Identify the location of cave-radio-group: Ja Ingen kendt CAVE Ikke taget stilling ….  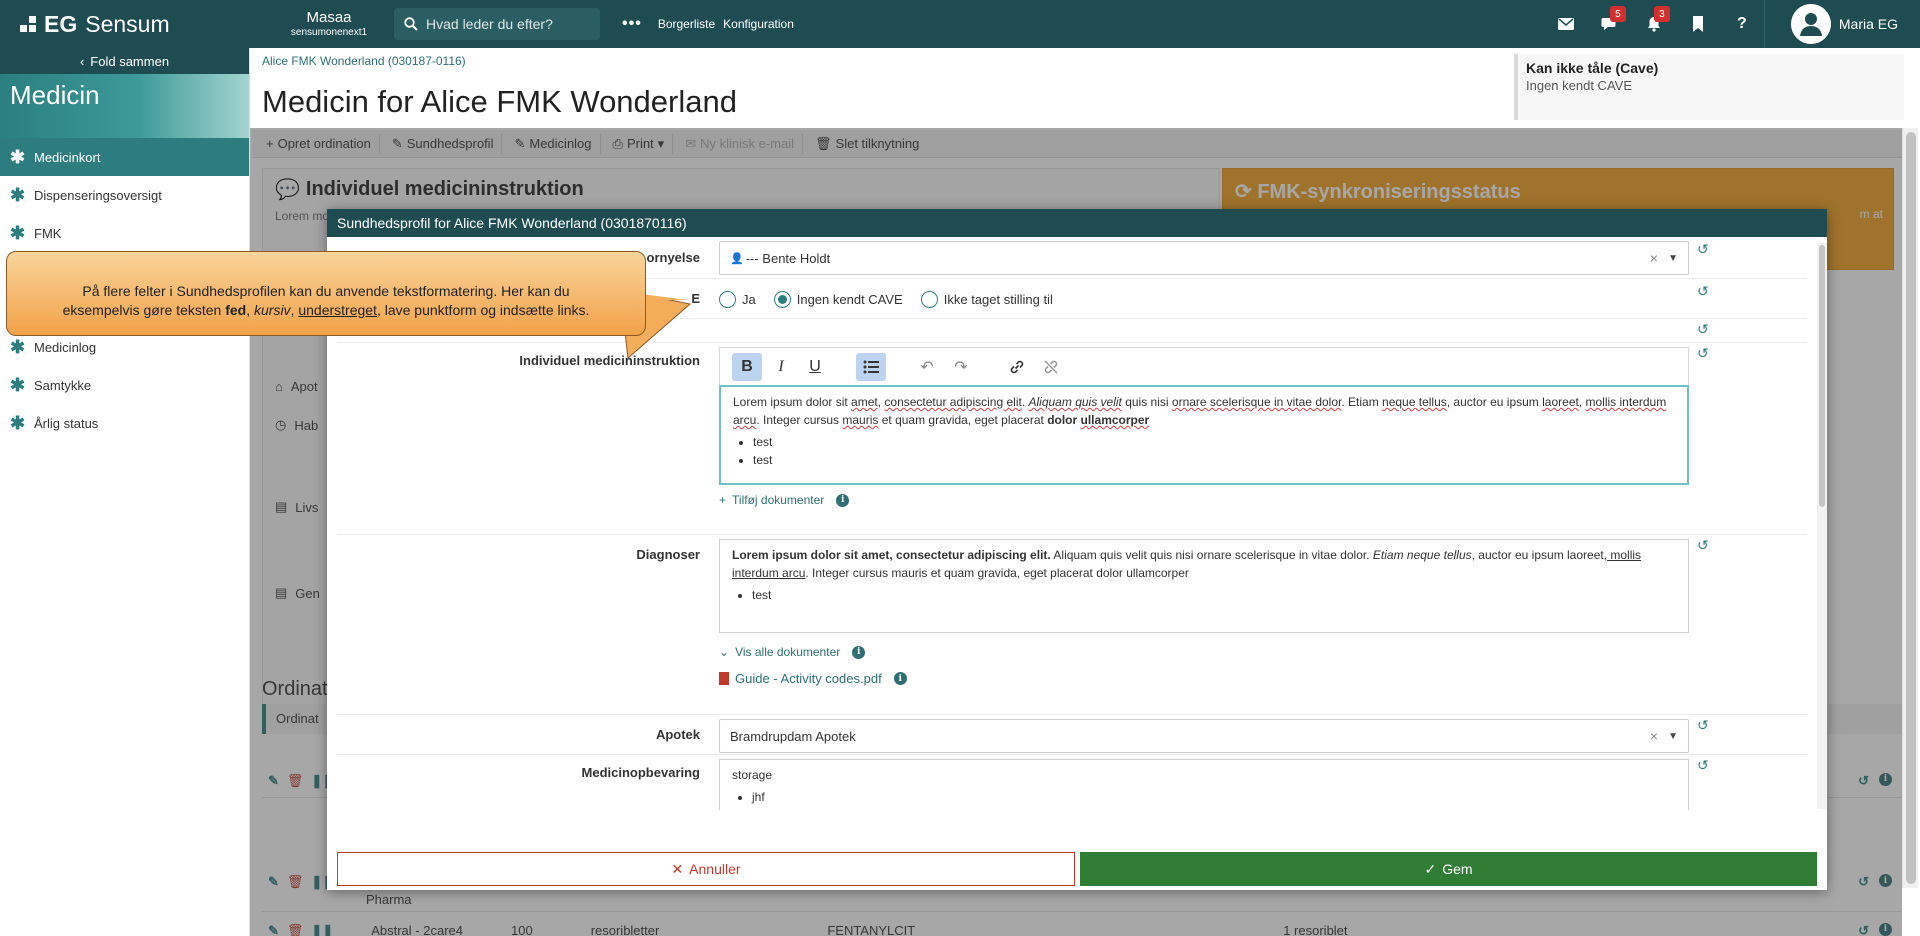
(1204, 299).